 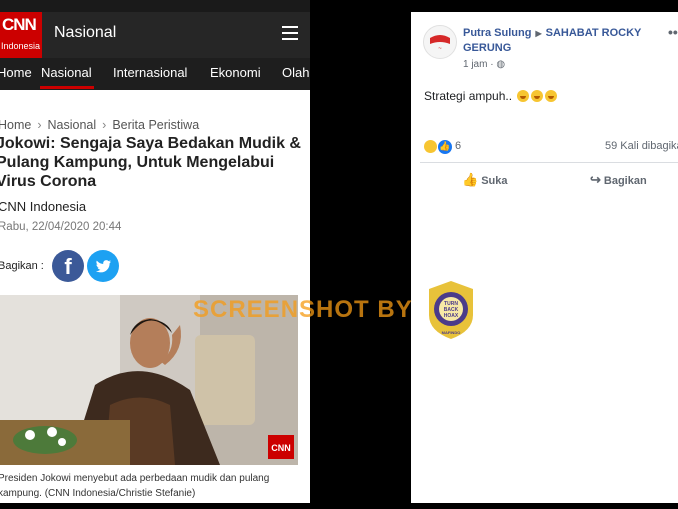 I want to click on like-reaction-icon: 👍, so click(x=445, y=147).